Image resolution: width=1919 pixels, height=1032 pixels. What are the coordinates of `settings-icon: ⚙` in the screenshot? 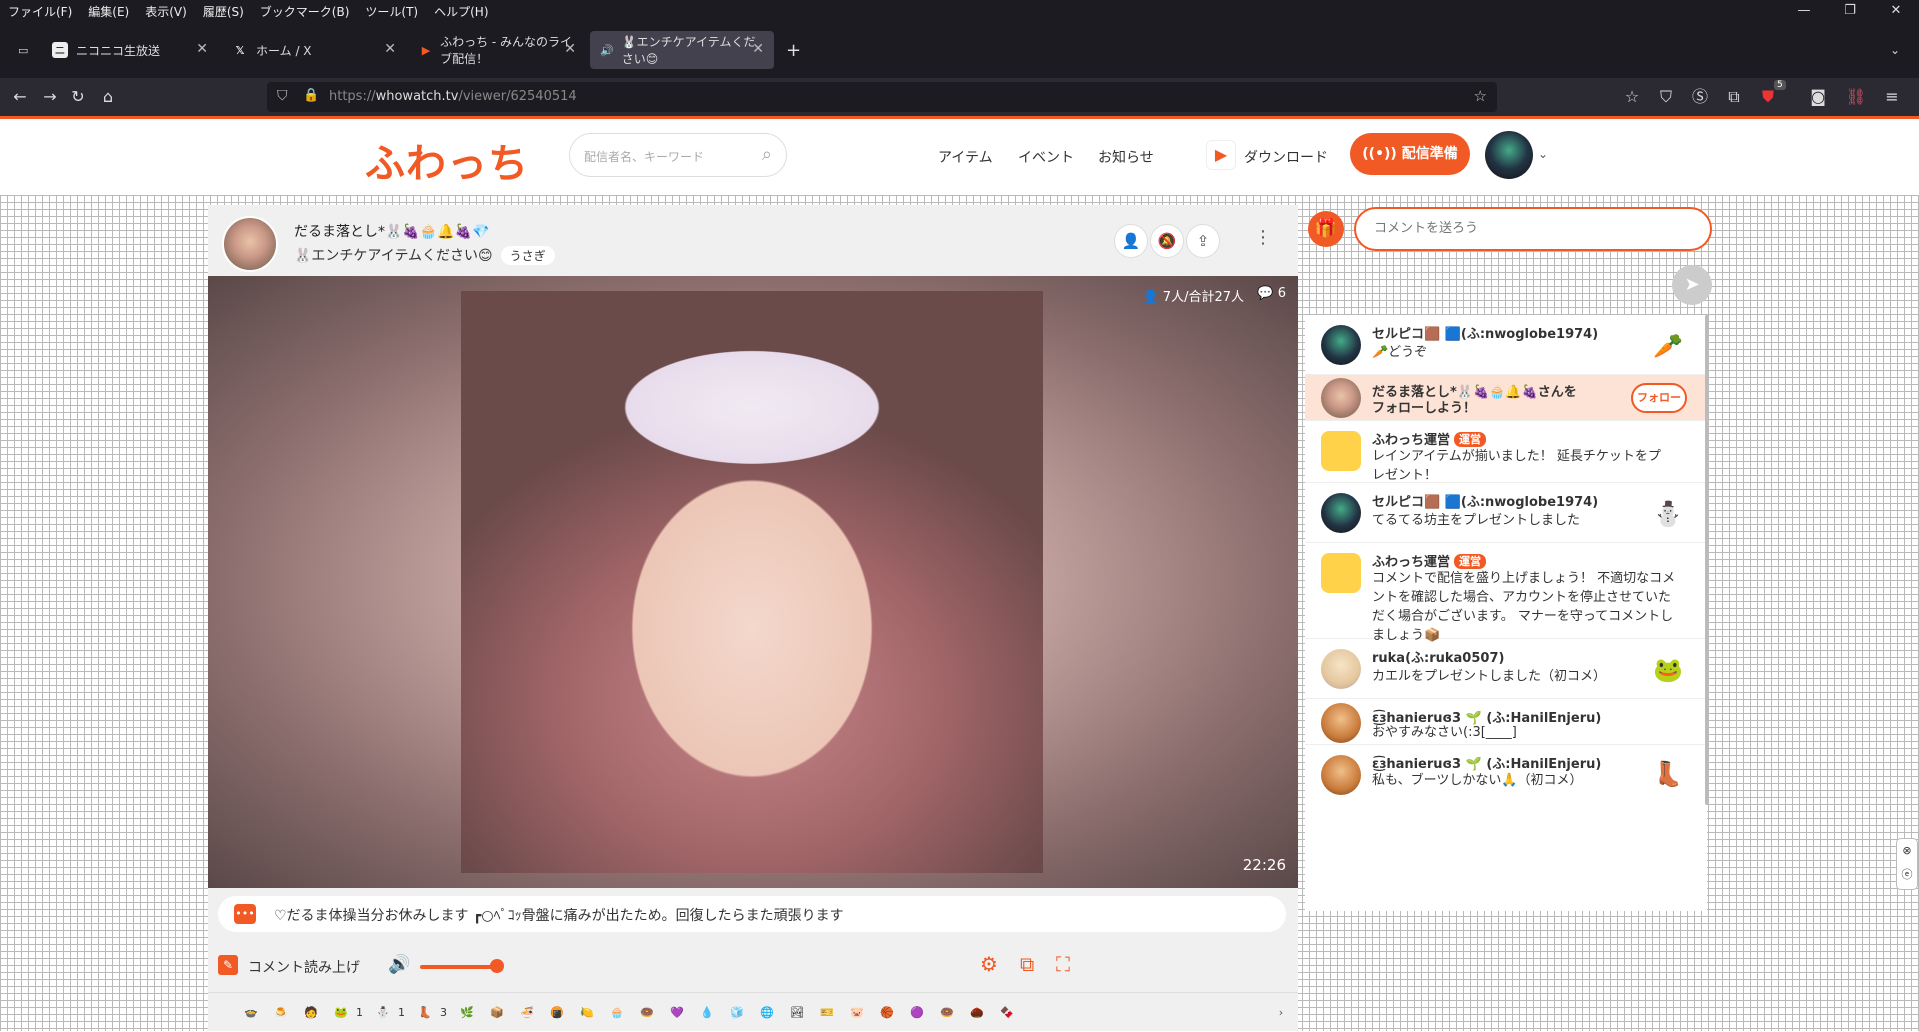 It's located at (989, 964).